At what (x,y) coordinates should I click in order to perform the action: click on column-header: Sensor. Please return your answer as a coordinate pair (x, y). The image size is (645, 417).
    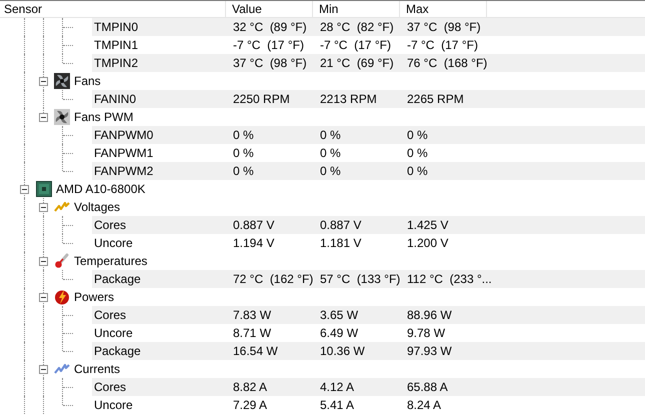
    Looking at the image, I should click on (113, 9).